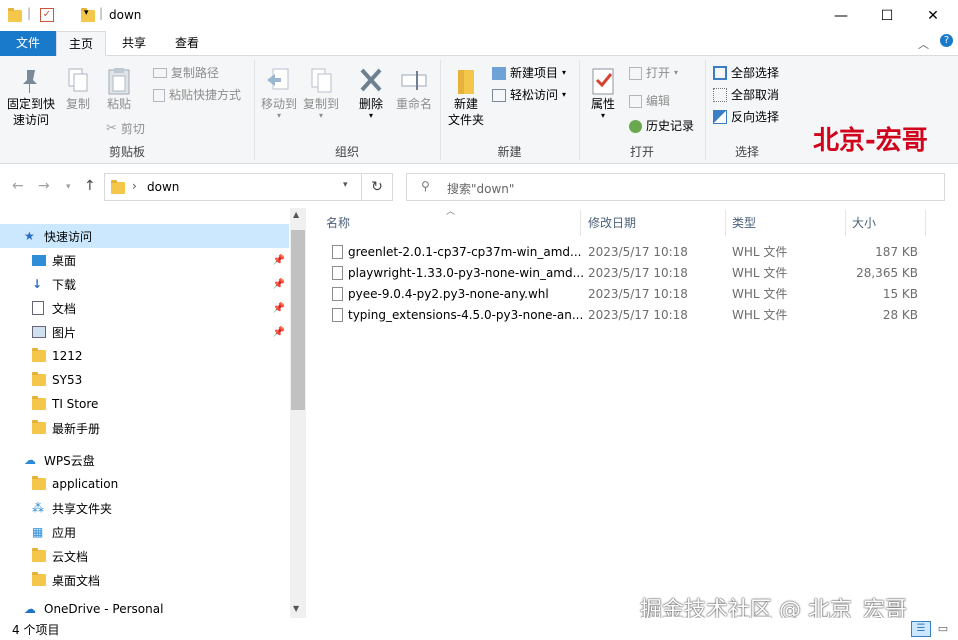 The image size is (958, 640). I want to click on help-icon: ?, so click(946, 40).